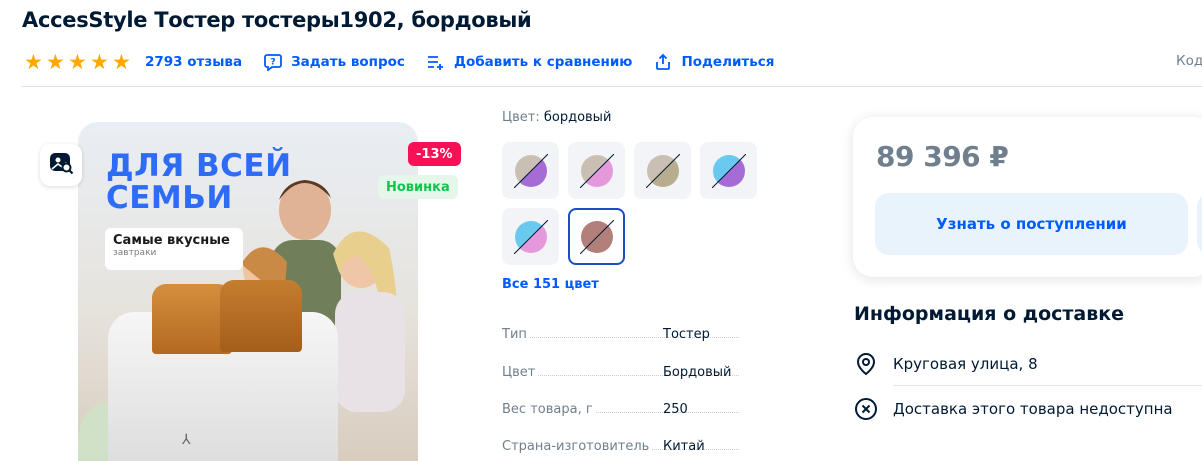  Describe the element at coordinates (965, 364) in the screenshot. I see `delivery-address: Круговая улица, 8` at that location.